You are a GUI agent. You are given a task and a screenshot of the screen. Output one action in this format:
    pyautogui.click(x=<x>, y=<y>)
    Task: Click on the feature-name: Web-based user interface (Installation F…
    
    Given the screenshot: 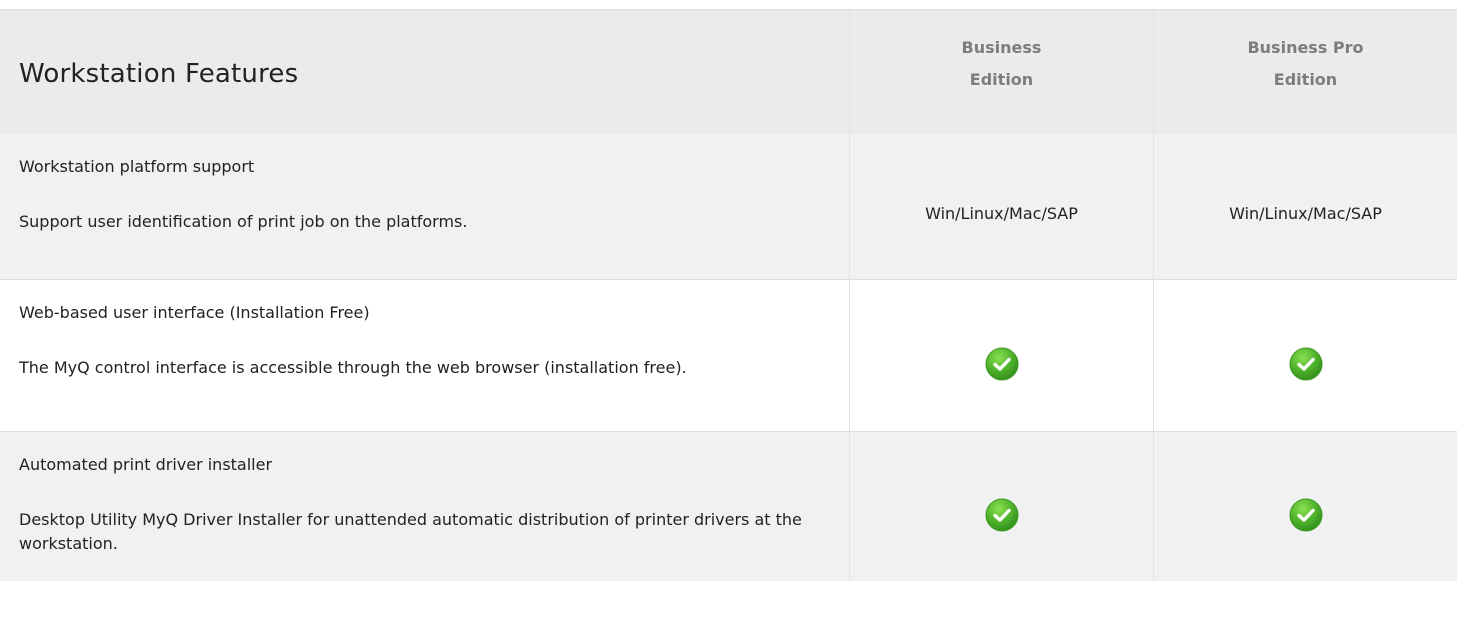 What is the action you would take?
    pyautogui.click(x=194, y=312)
    